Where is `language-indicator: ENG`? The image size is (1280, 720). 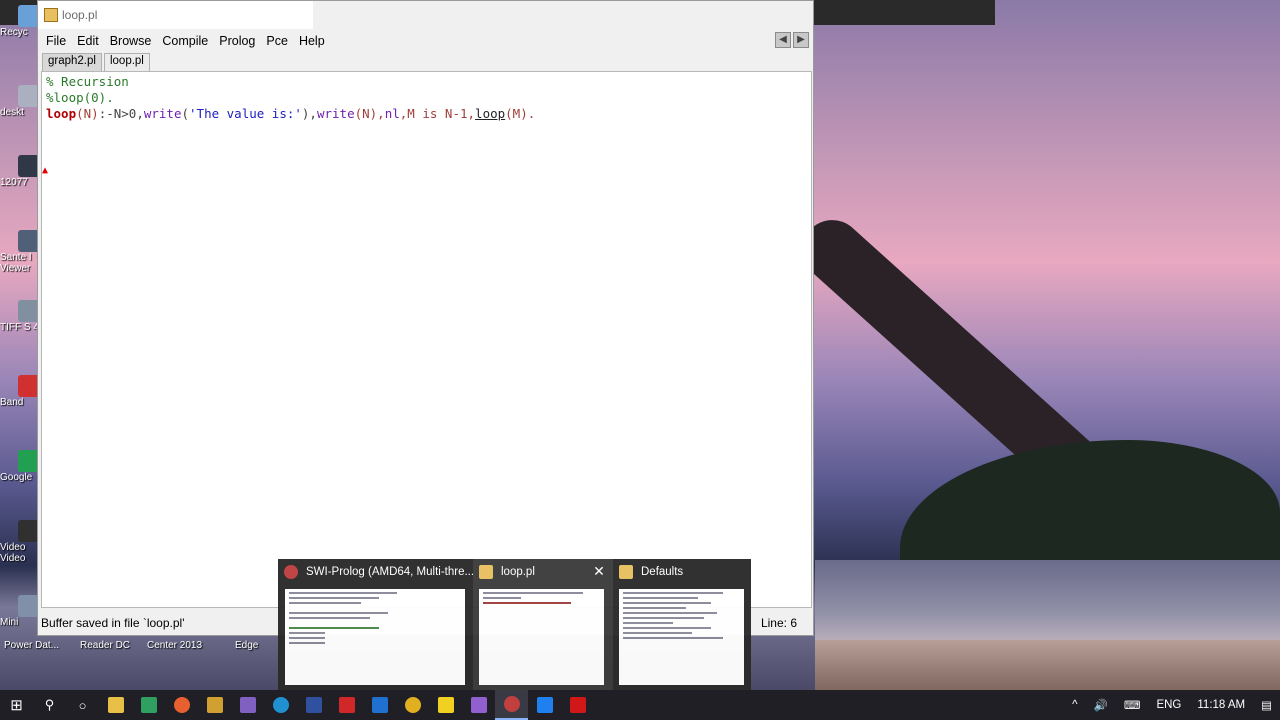 language-indicator: ENG is located at coordinates (1168, 705).